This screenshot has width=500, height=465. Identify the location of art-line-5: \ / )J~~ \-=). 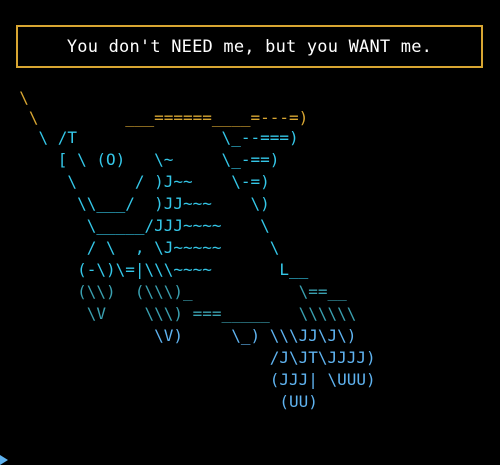
(135, 181).